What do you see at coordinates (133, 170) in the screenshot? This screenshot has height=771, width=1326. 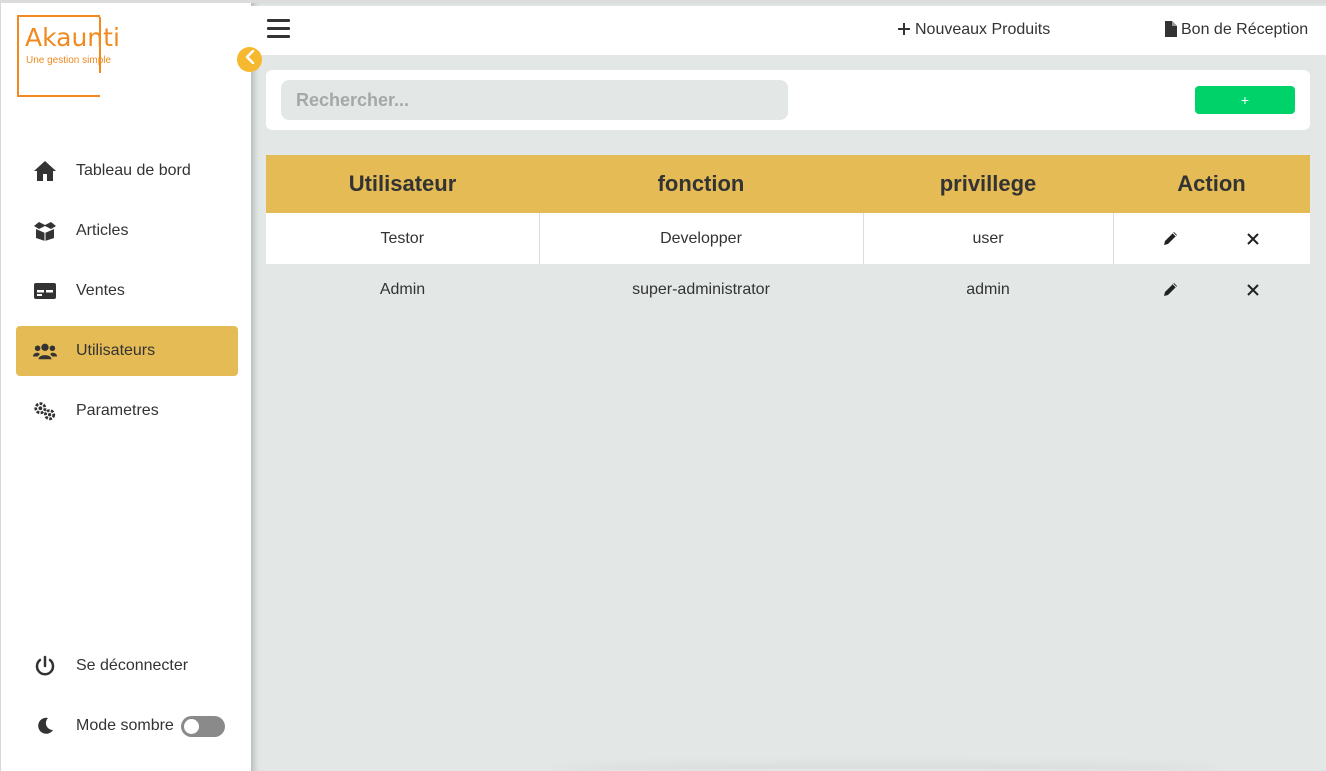 I see `sidebar-item-label: Tableau de bord` at bounding box center [133, 170].